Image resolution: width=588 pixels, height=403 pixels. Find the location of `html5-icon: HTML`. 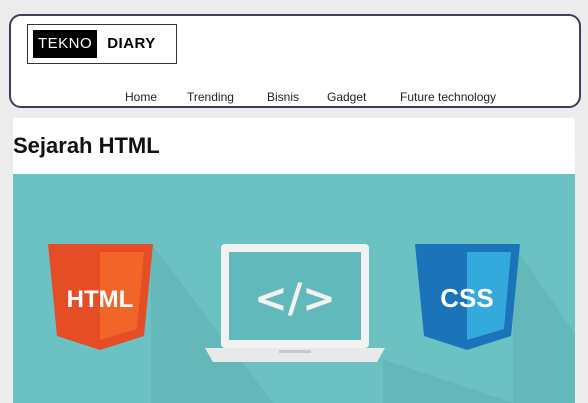

html5-icon: HTML is located at coordinates (100, 297).